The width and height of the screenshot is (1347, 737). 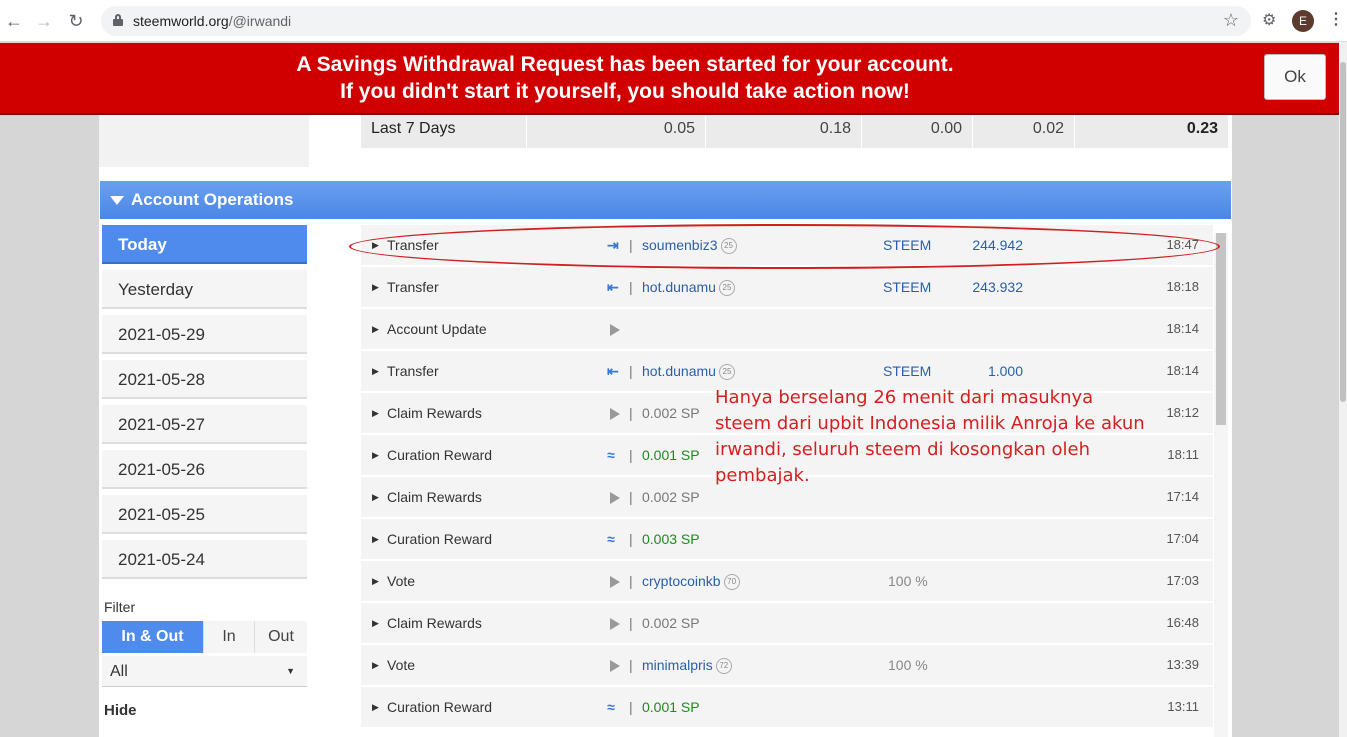 I want to click on reputation-badge: 72, so click(x=723, y=666).